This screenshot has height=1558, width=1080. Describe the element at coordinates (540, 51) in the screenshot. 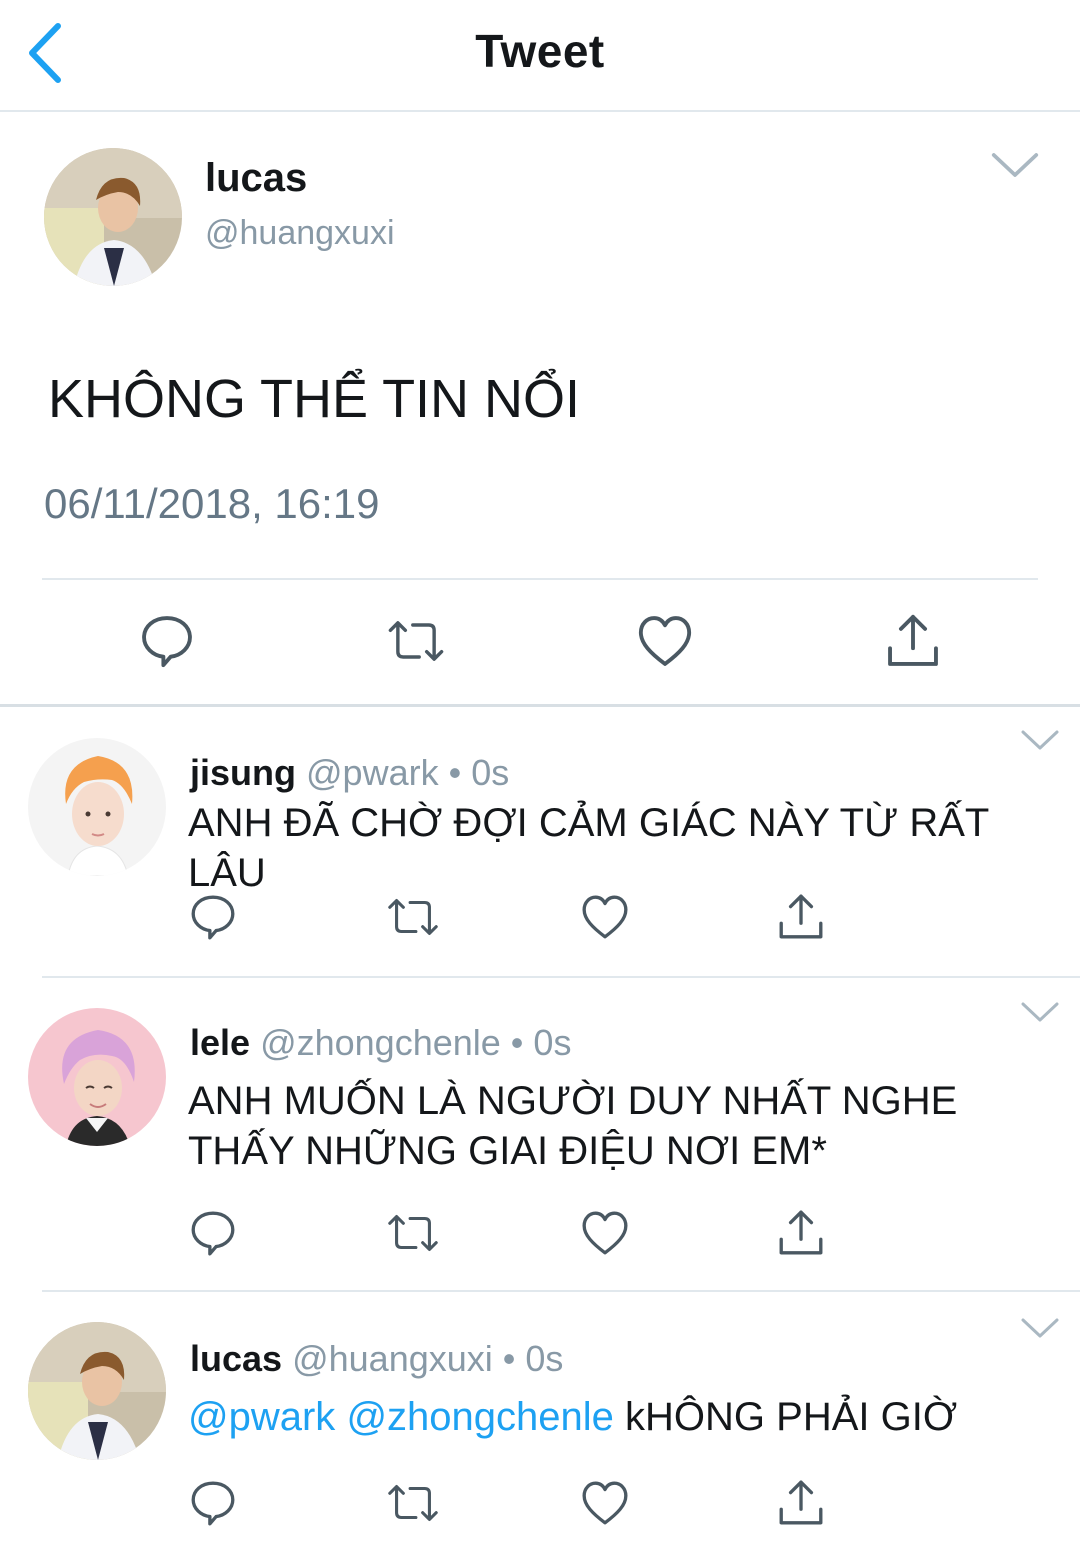

I see `page-title: Tweet` at that location.